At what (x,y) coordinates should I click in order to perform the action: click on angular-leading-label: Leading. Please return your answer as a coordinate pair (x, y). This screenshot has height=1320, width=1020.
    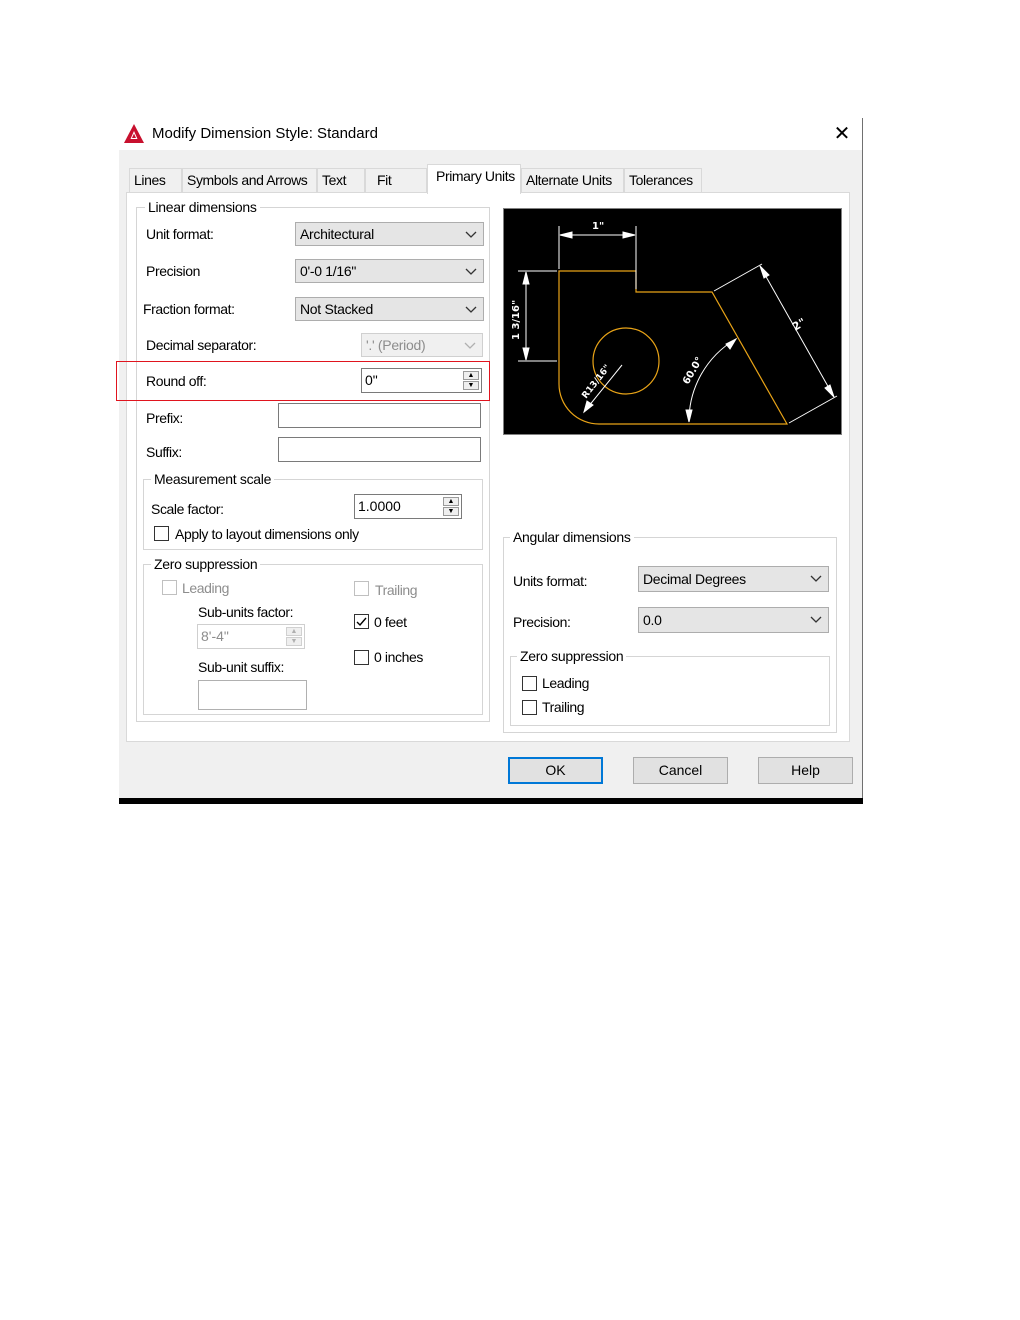
    Looking at the image, I should click on (566, 683).